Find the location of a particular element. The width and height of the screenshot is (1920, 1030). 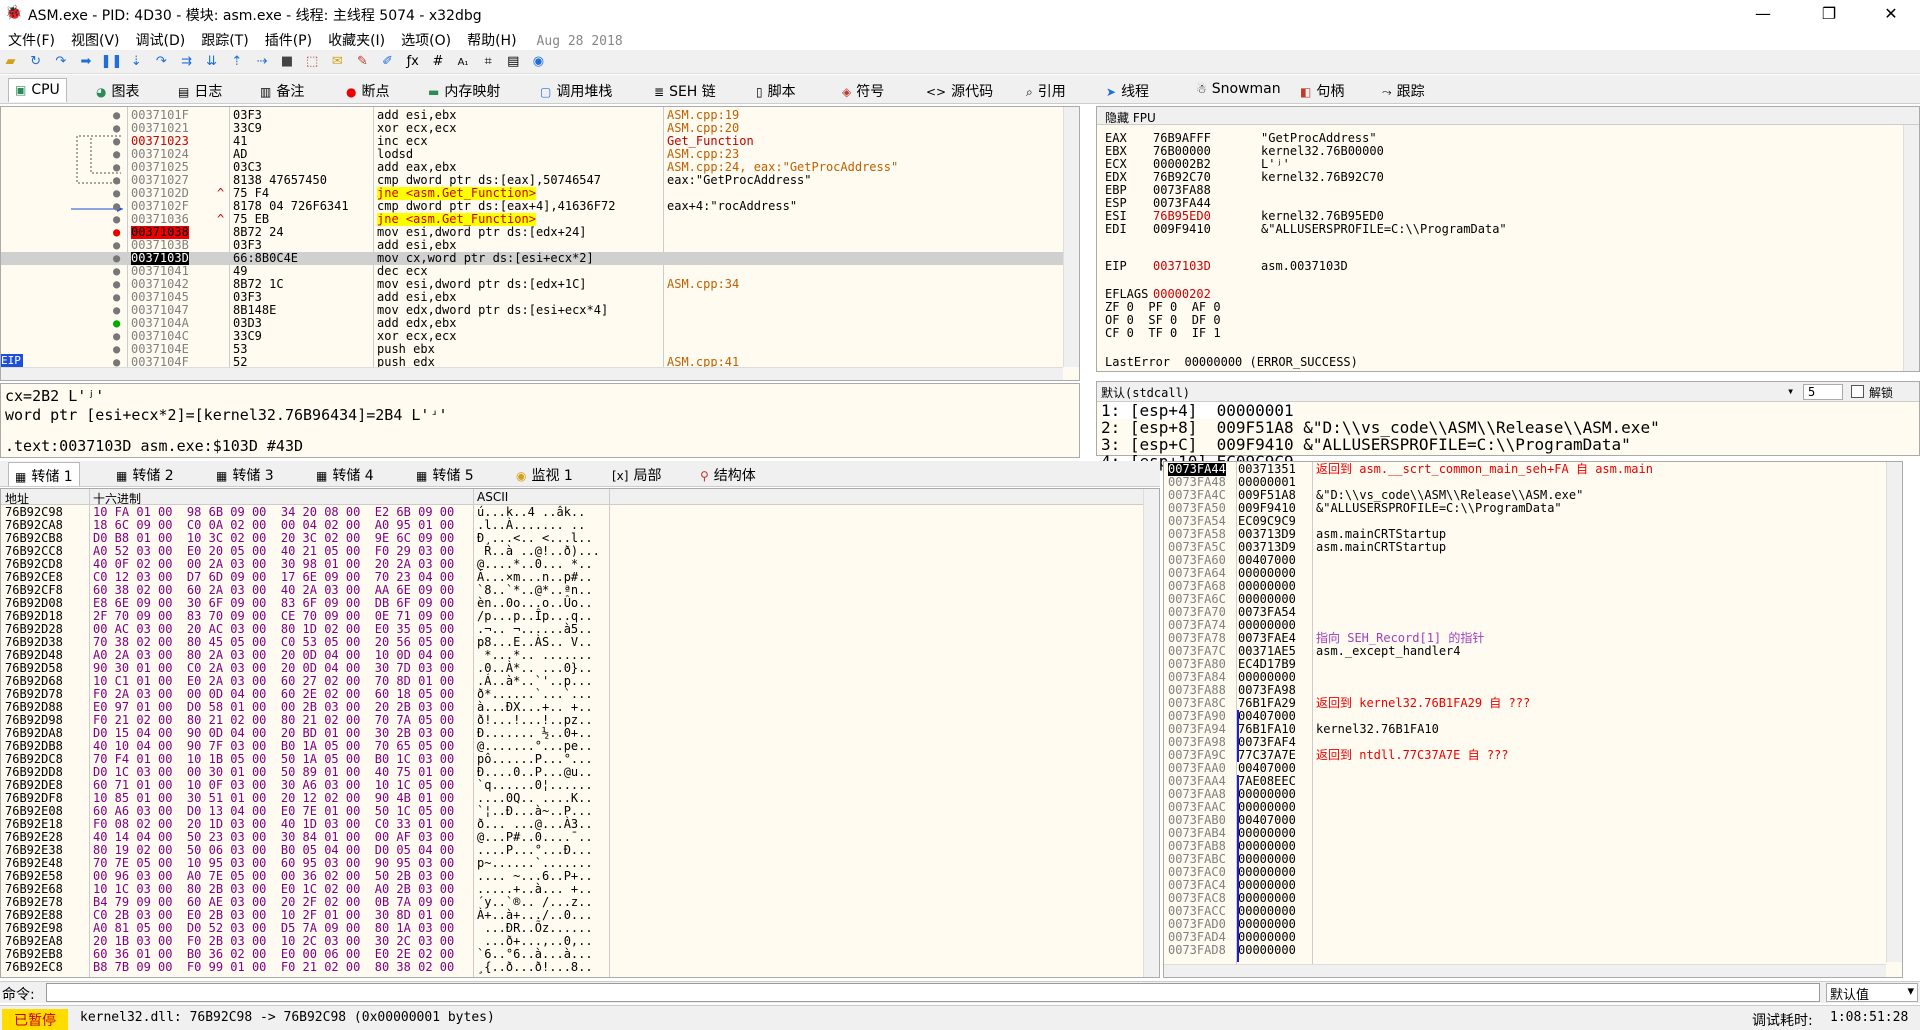

command-type-select: 默认值 ▾ is located at coordinates (1872, 993).